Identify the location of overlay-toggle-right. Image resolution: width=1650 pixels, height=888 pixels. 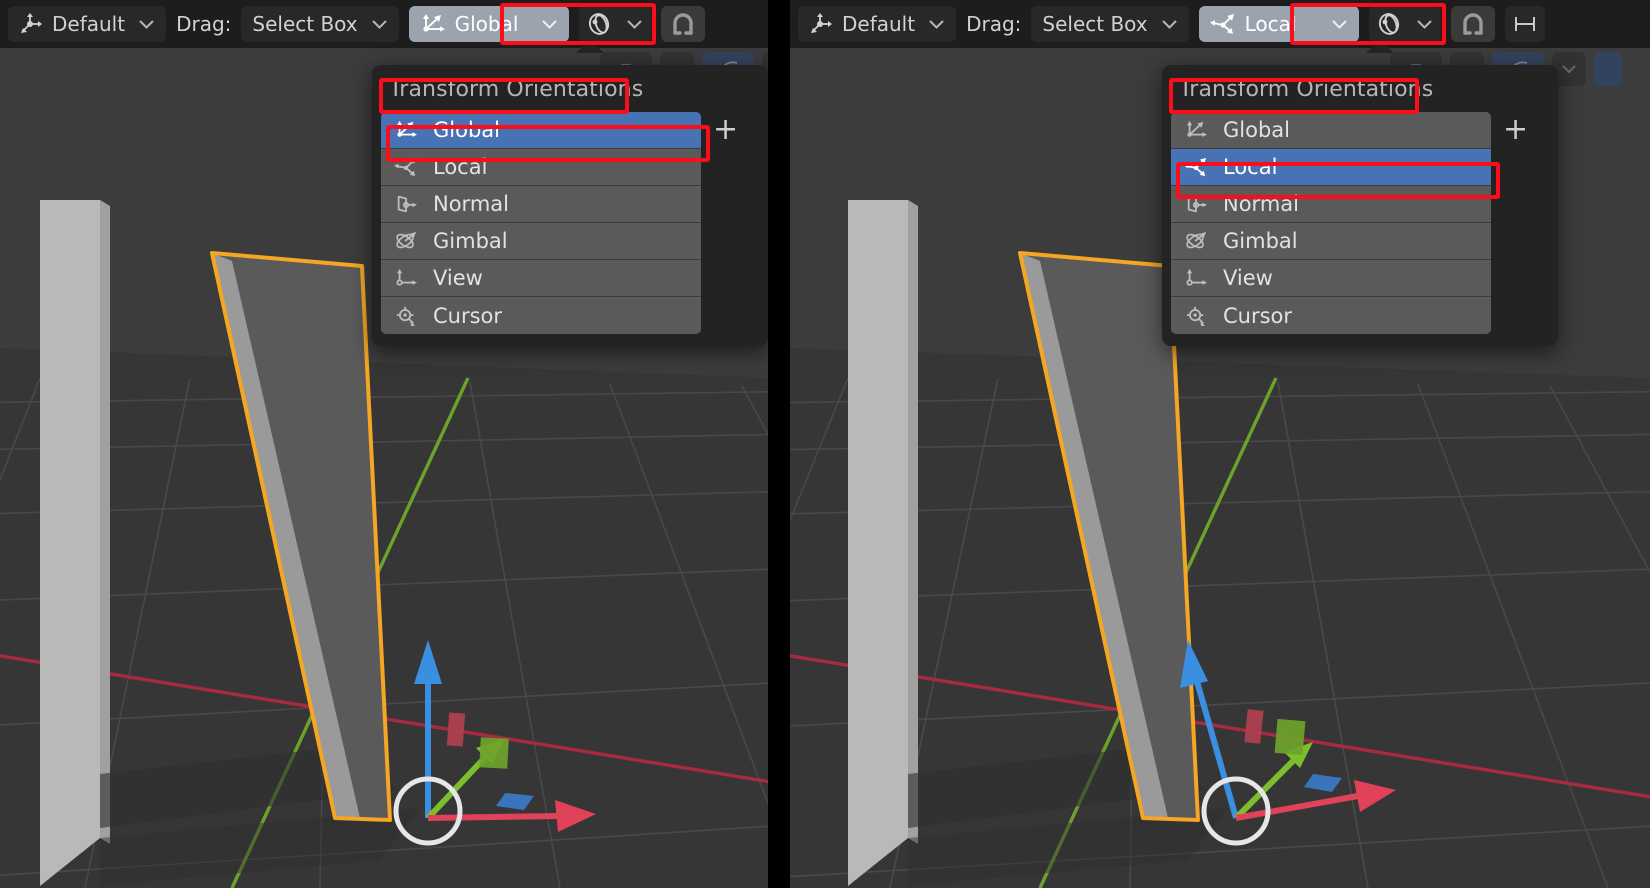
(1608, 69).